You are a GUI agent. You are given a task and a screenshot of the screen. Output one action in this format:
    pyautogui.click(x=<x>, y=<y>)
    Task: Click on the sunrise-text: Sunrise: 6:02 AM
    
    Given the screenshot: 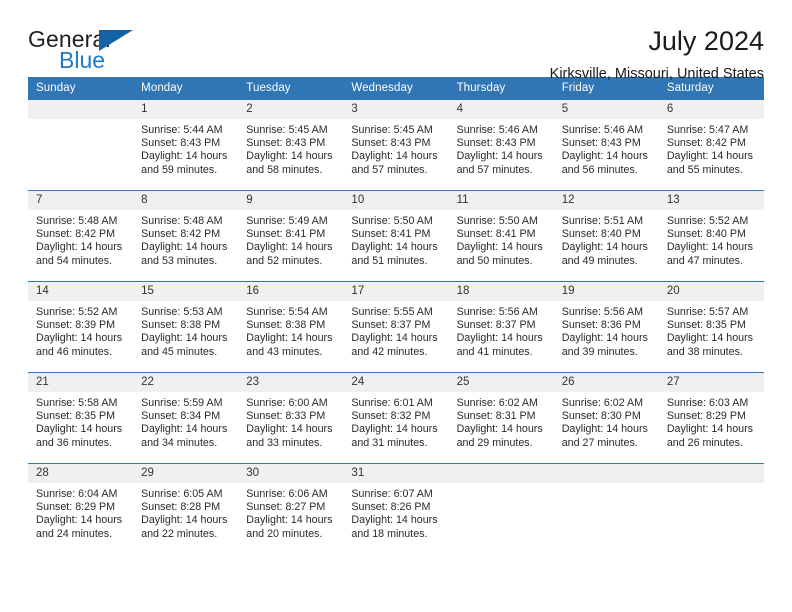 What is the action you would take?
    pyautogui.click(x=497, y=403)
    